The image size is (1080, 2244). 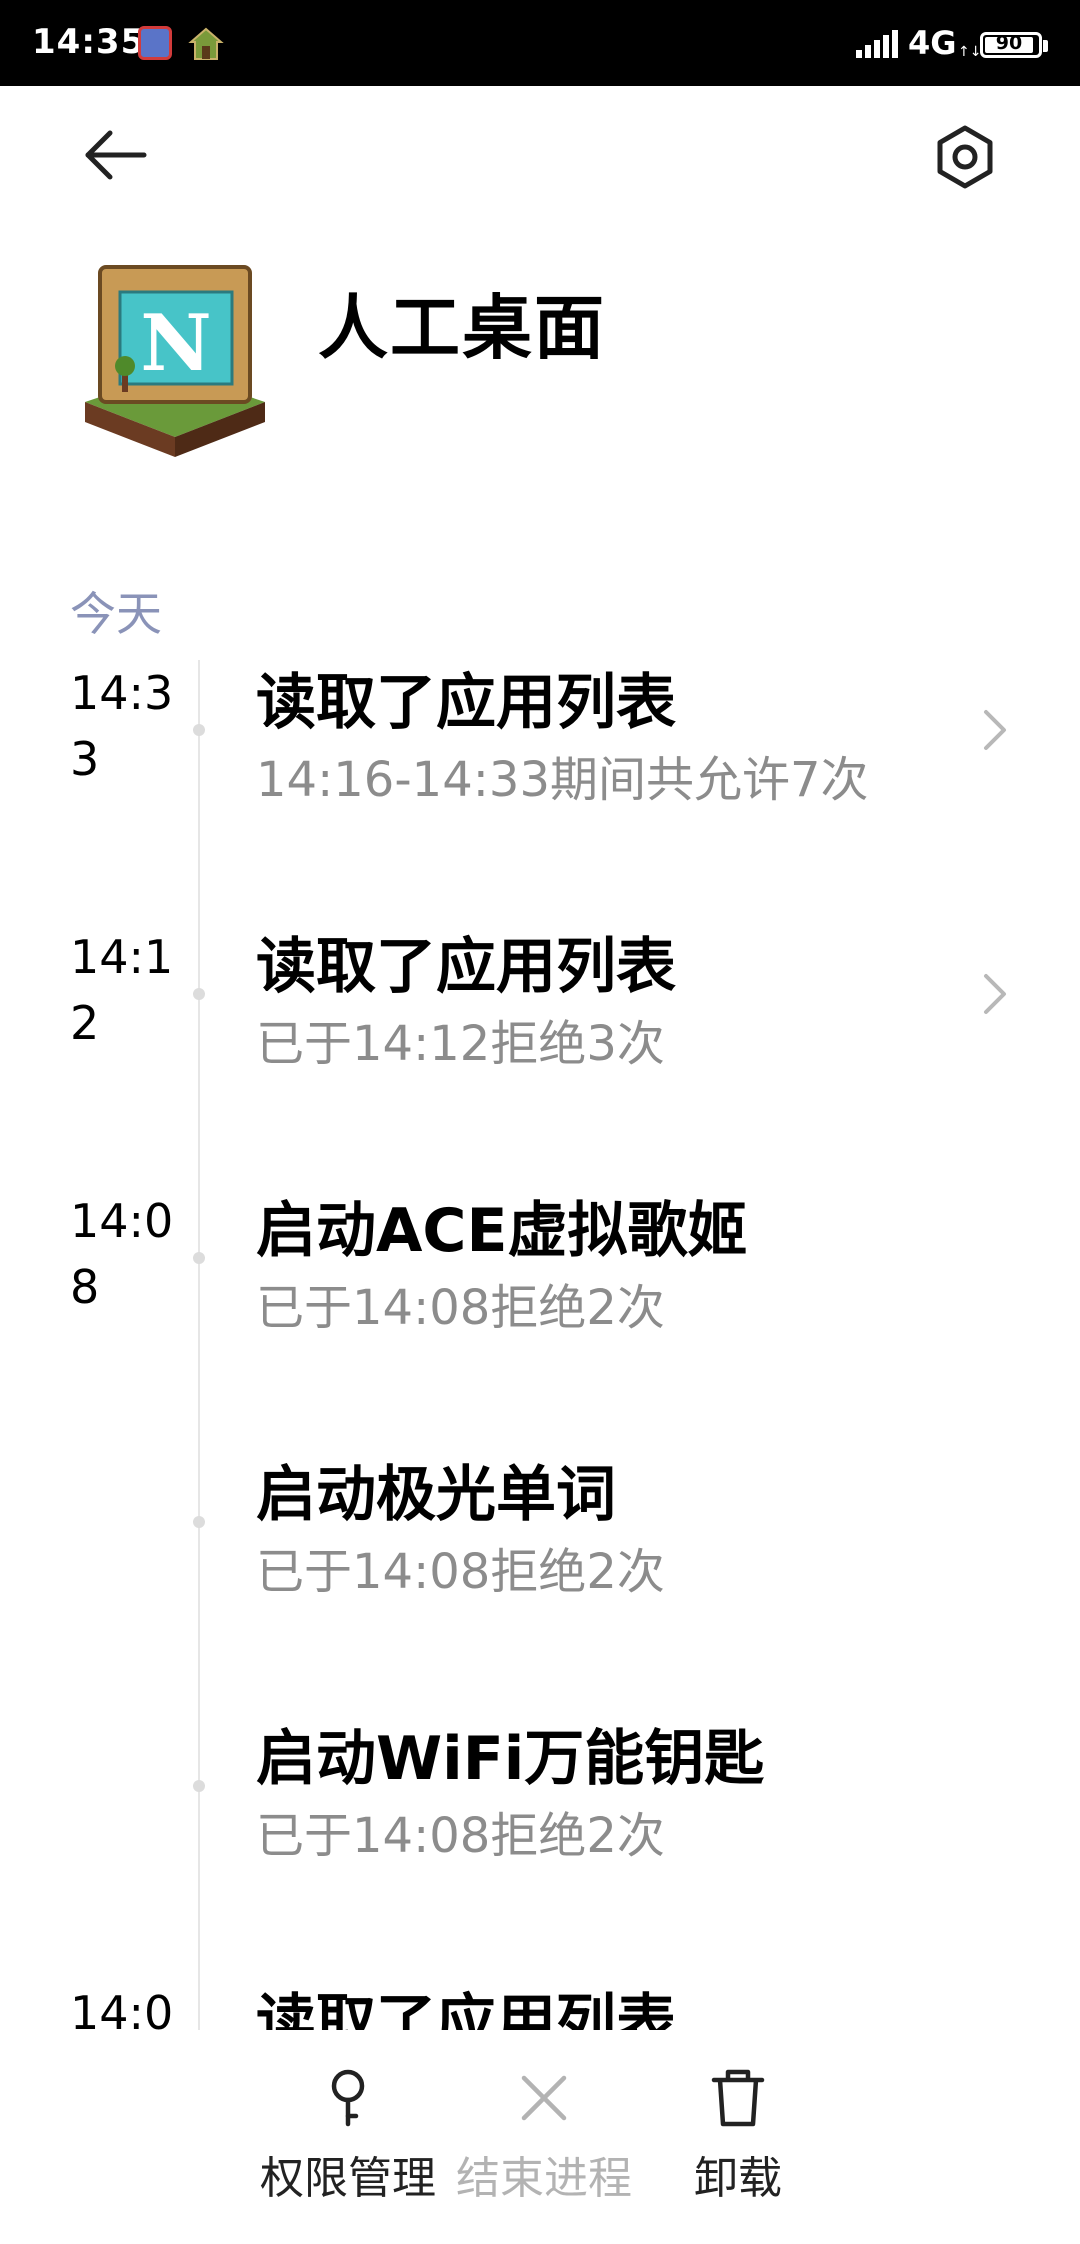 I want to click on signal-icon, so click(x=877, y=44).